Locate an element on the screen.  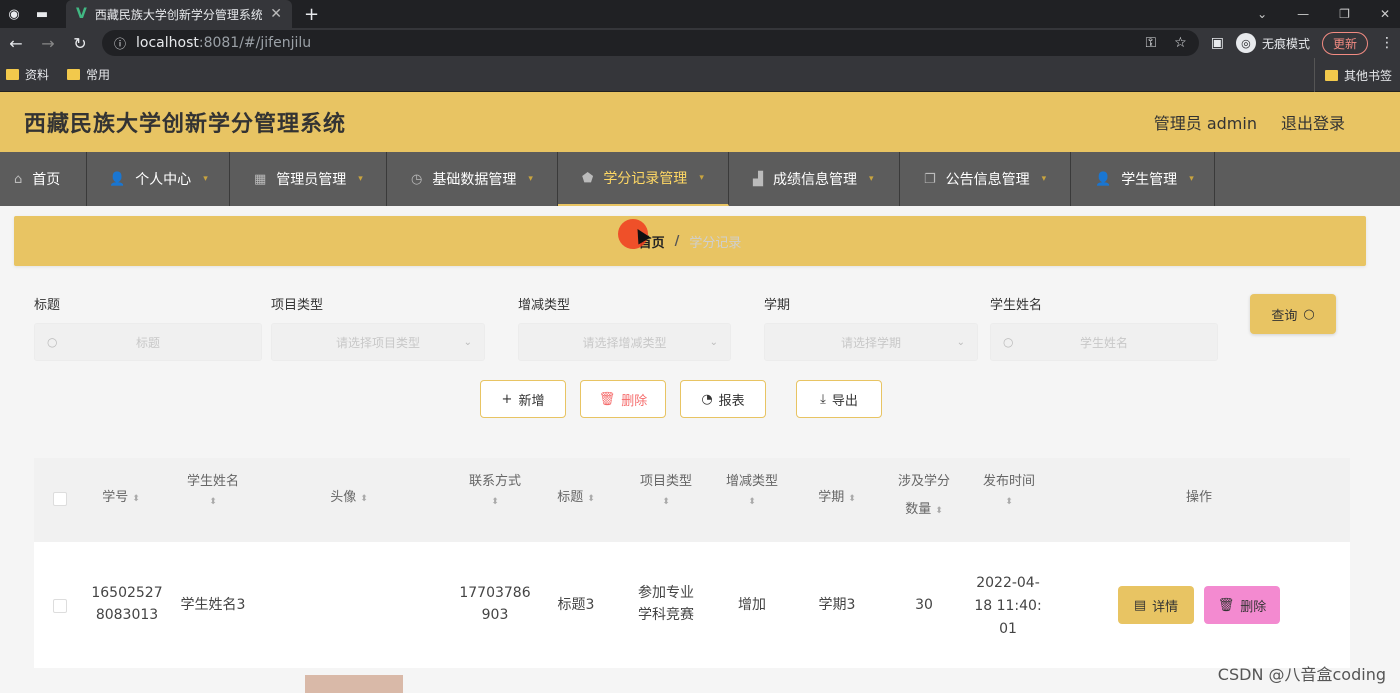
cell-term: 学期3 is located at coordinates (837, 605).